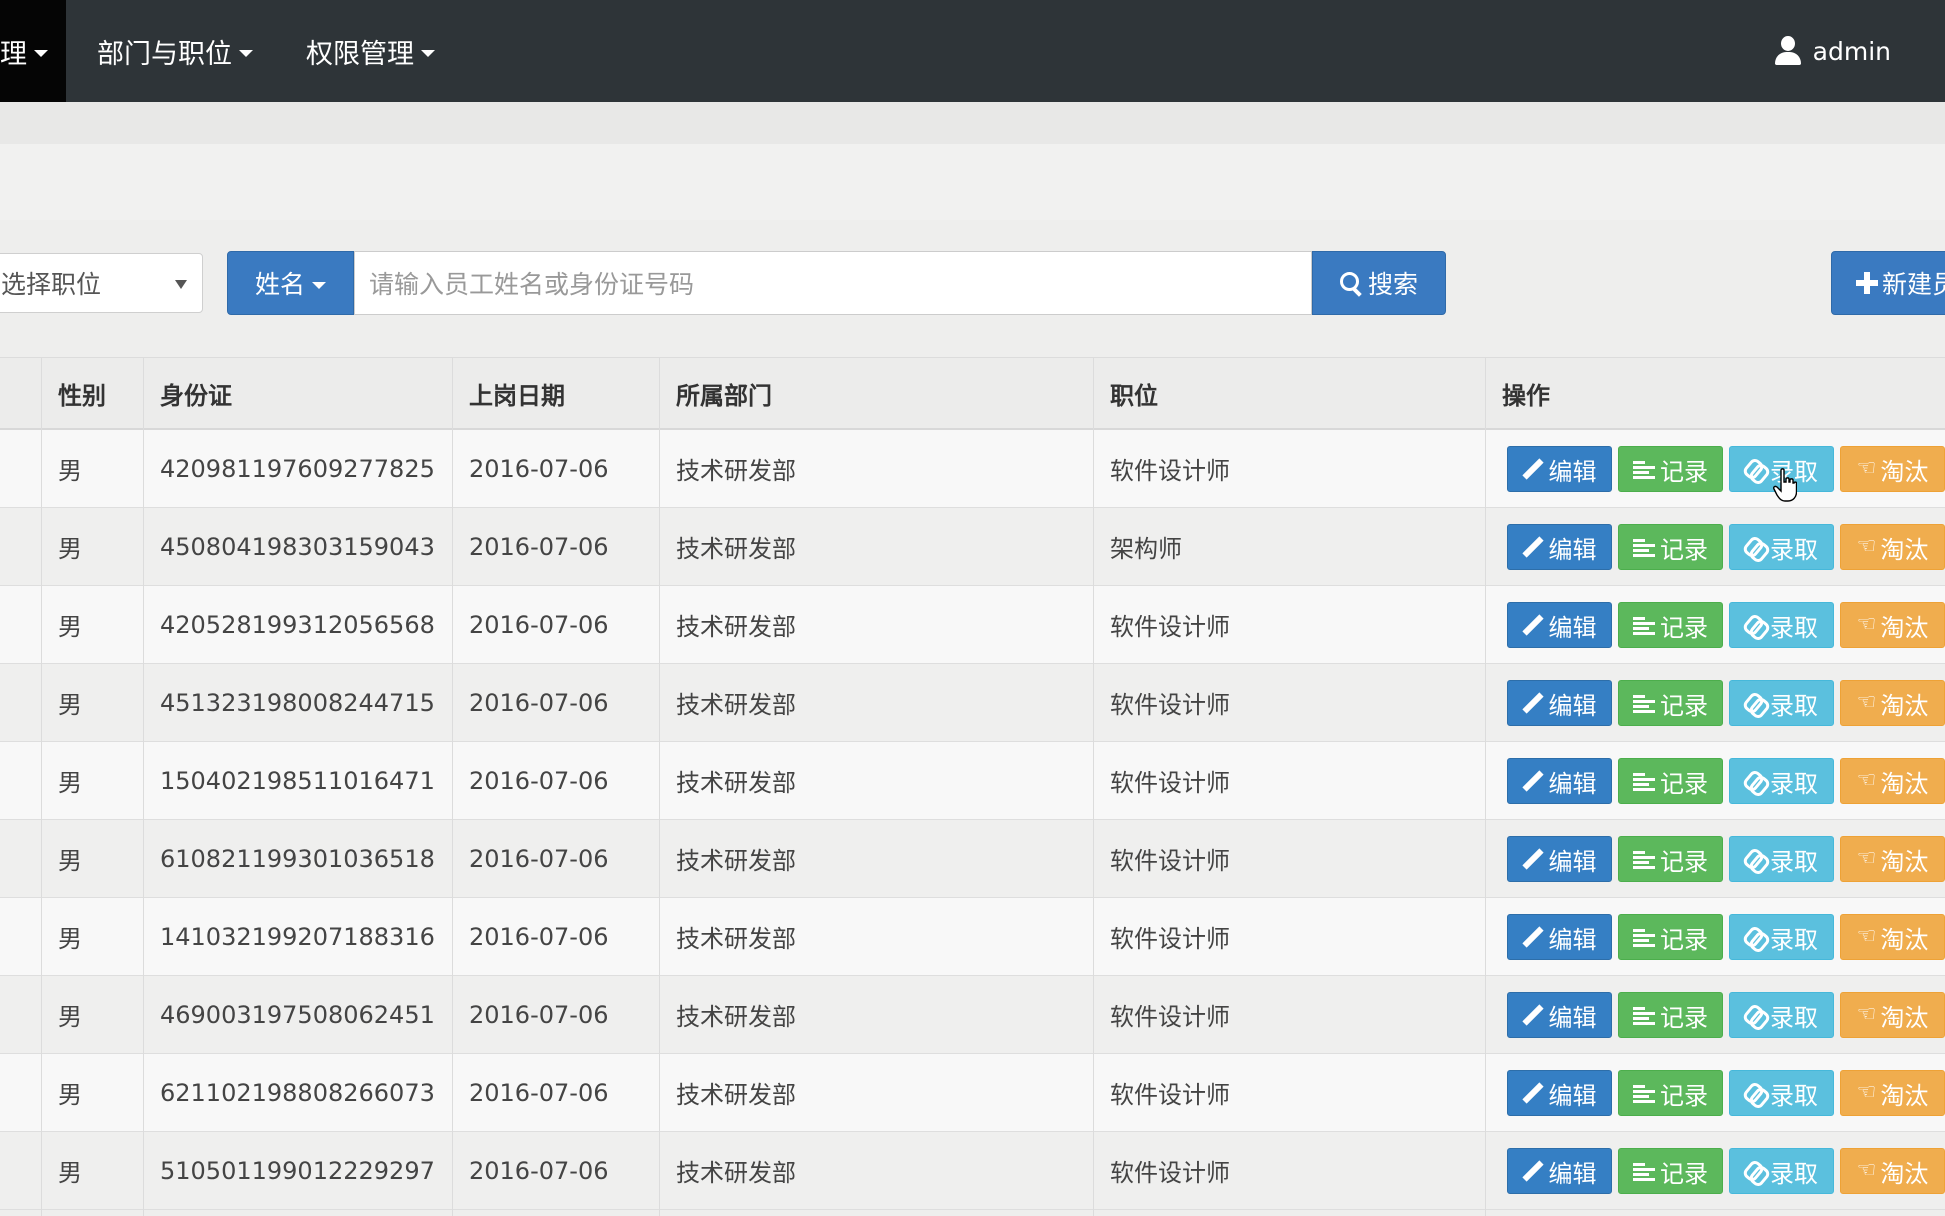  Describe the element at coordinates (1785, 485) in the screenshot. I see `hand-cursor-icon` at that location.